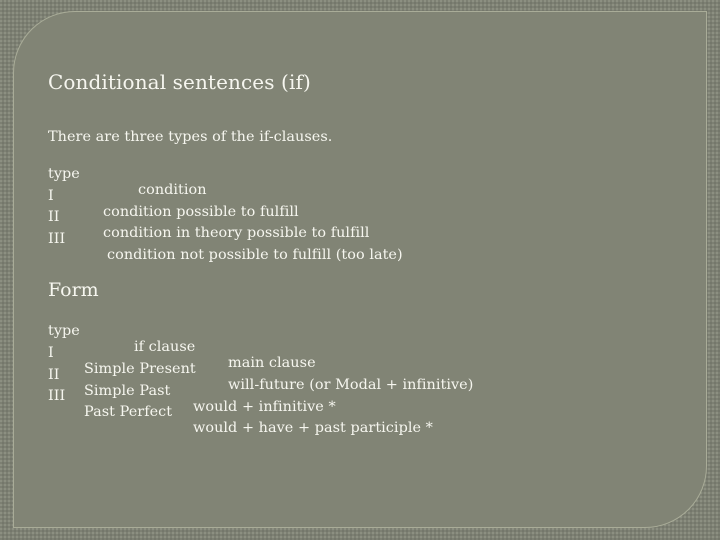 The height and width of the screenshot is (540, 720). Describe the element at coordinates (190, 137) in the screenshot. I see `intro-text: There are three types of the if-clauses.` at that location.